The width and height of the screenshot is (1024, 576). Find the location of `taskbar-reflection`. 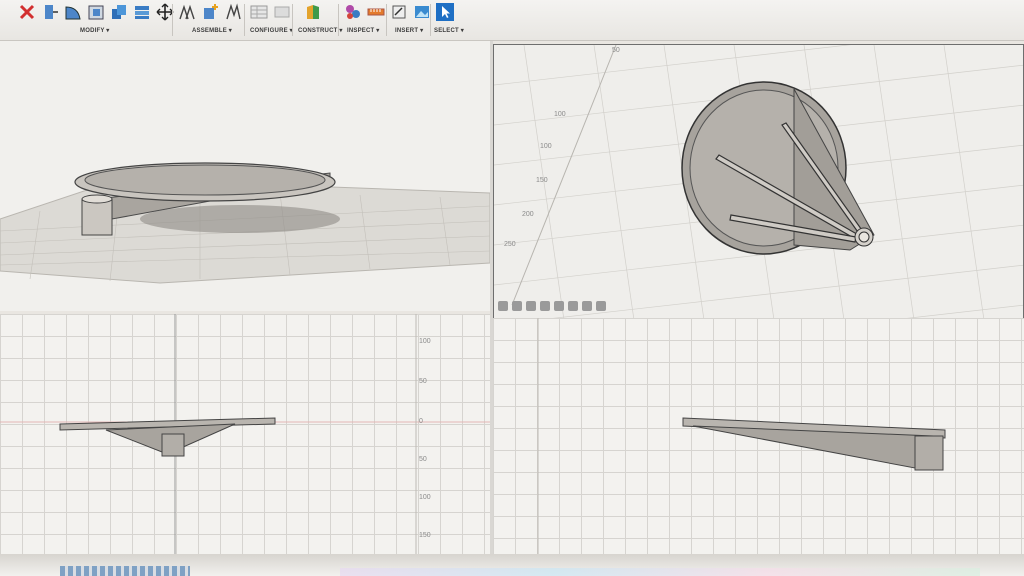

taskbar-reflection is located at coordinates (660, 572).